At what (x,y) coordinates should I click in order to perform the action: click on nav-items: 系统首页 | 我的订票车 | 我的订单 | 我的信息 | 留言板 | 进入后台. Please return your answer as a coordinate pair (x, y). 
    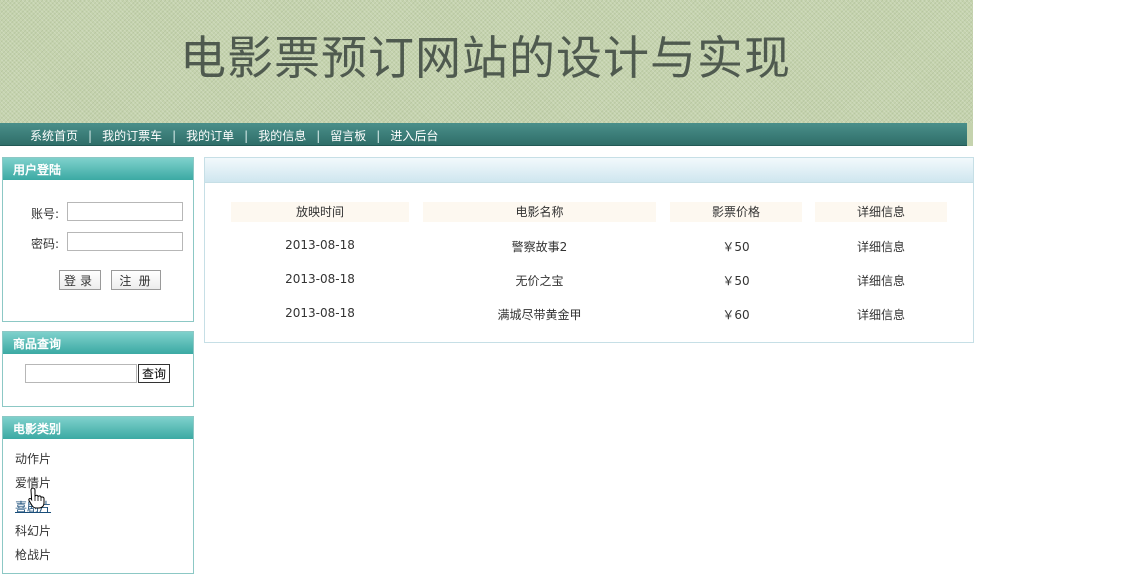
    Looking at the image, I should click on (234, 135).